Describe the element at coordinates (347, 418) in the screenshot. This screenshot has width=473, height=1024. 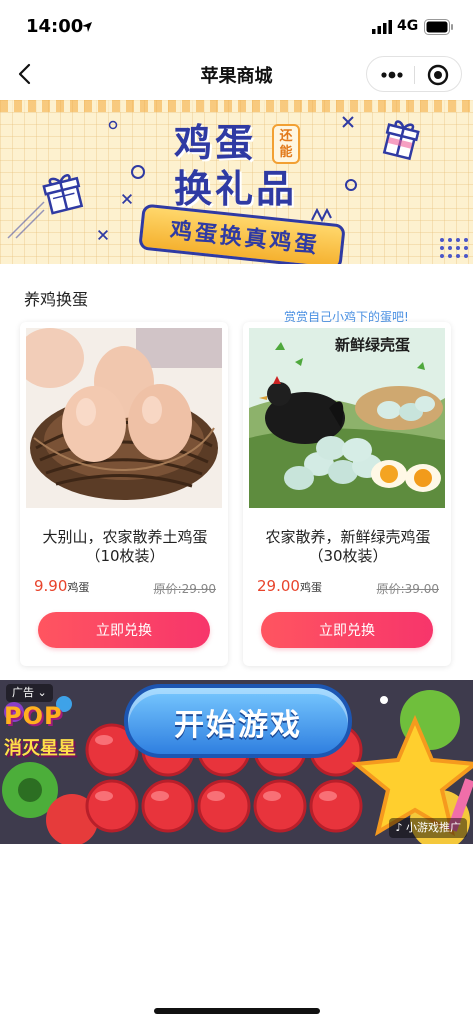
I see `product-image-green-eggs: 新鲜绿壳蛋` at that location.